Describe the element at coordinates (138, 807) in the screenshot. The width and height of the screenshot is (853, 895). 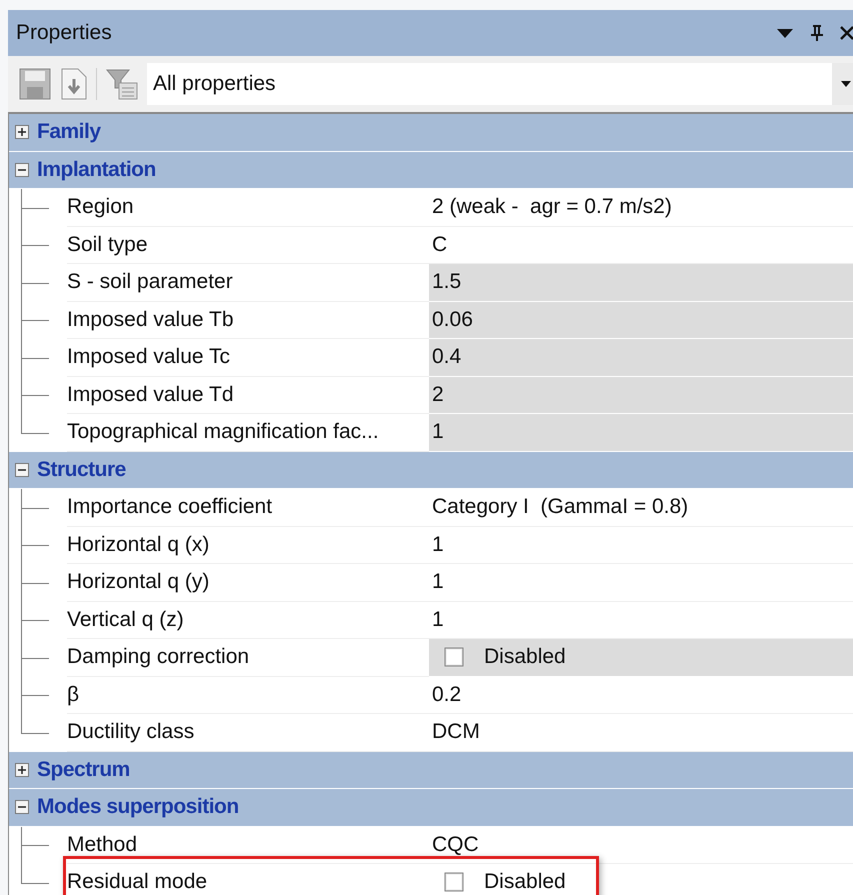
I see `category-name: Modes superposition` at that location.